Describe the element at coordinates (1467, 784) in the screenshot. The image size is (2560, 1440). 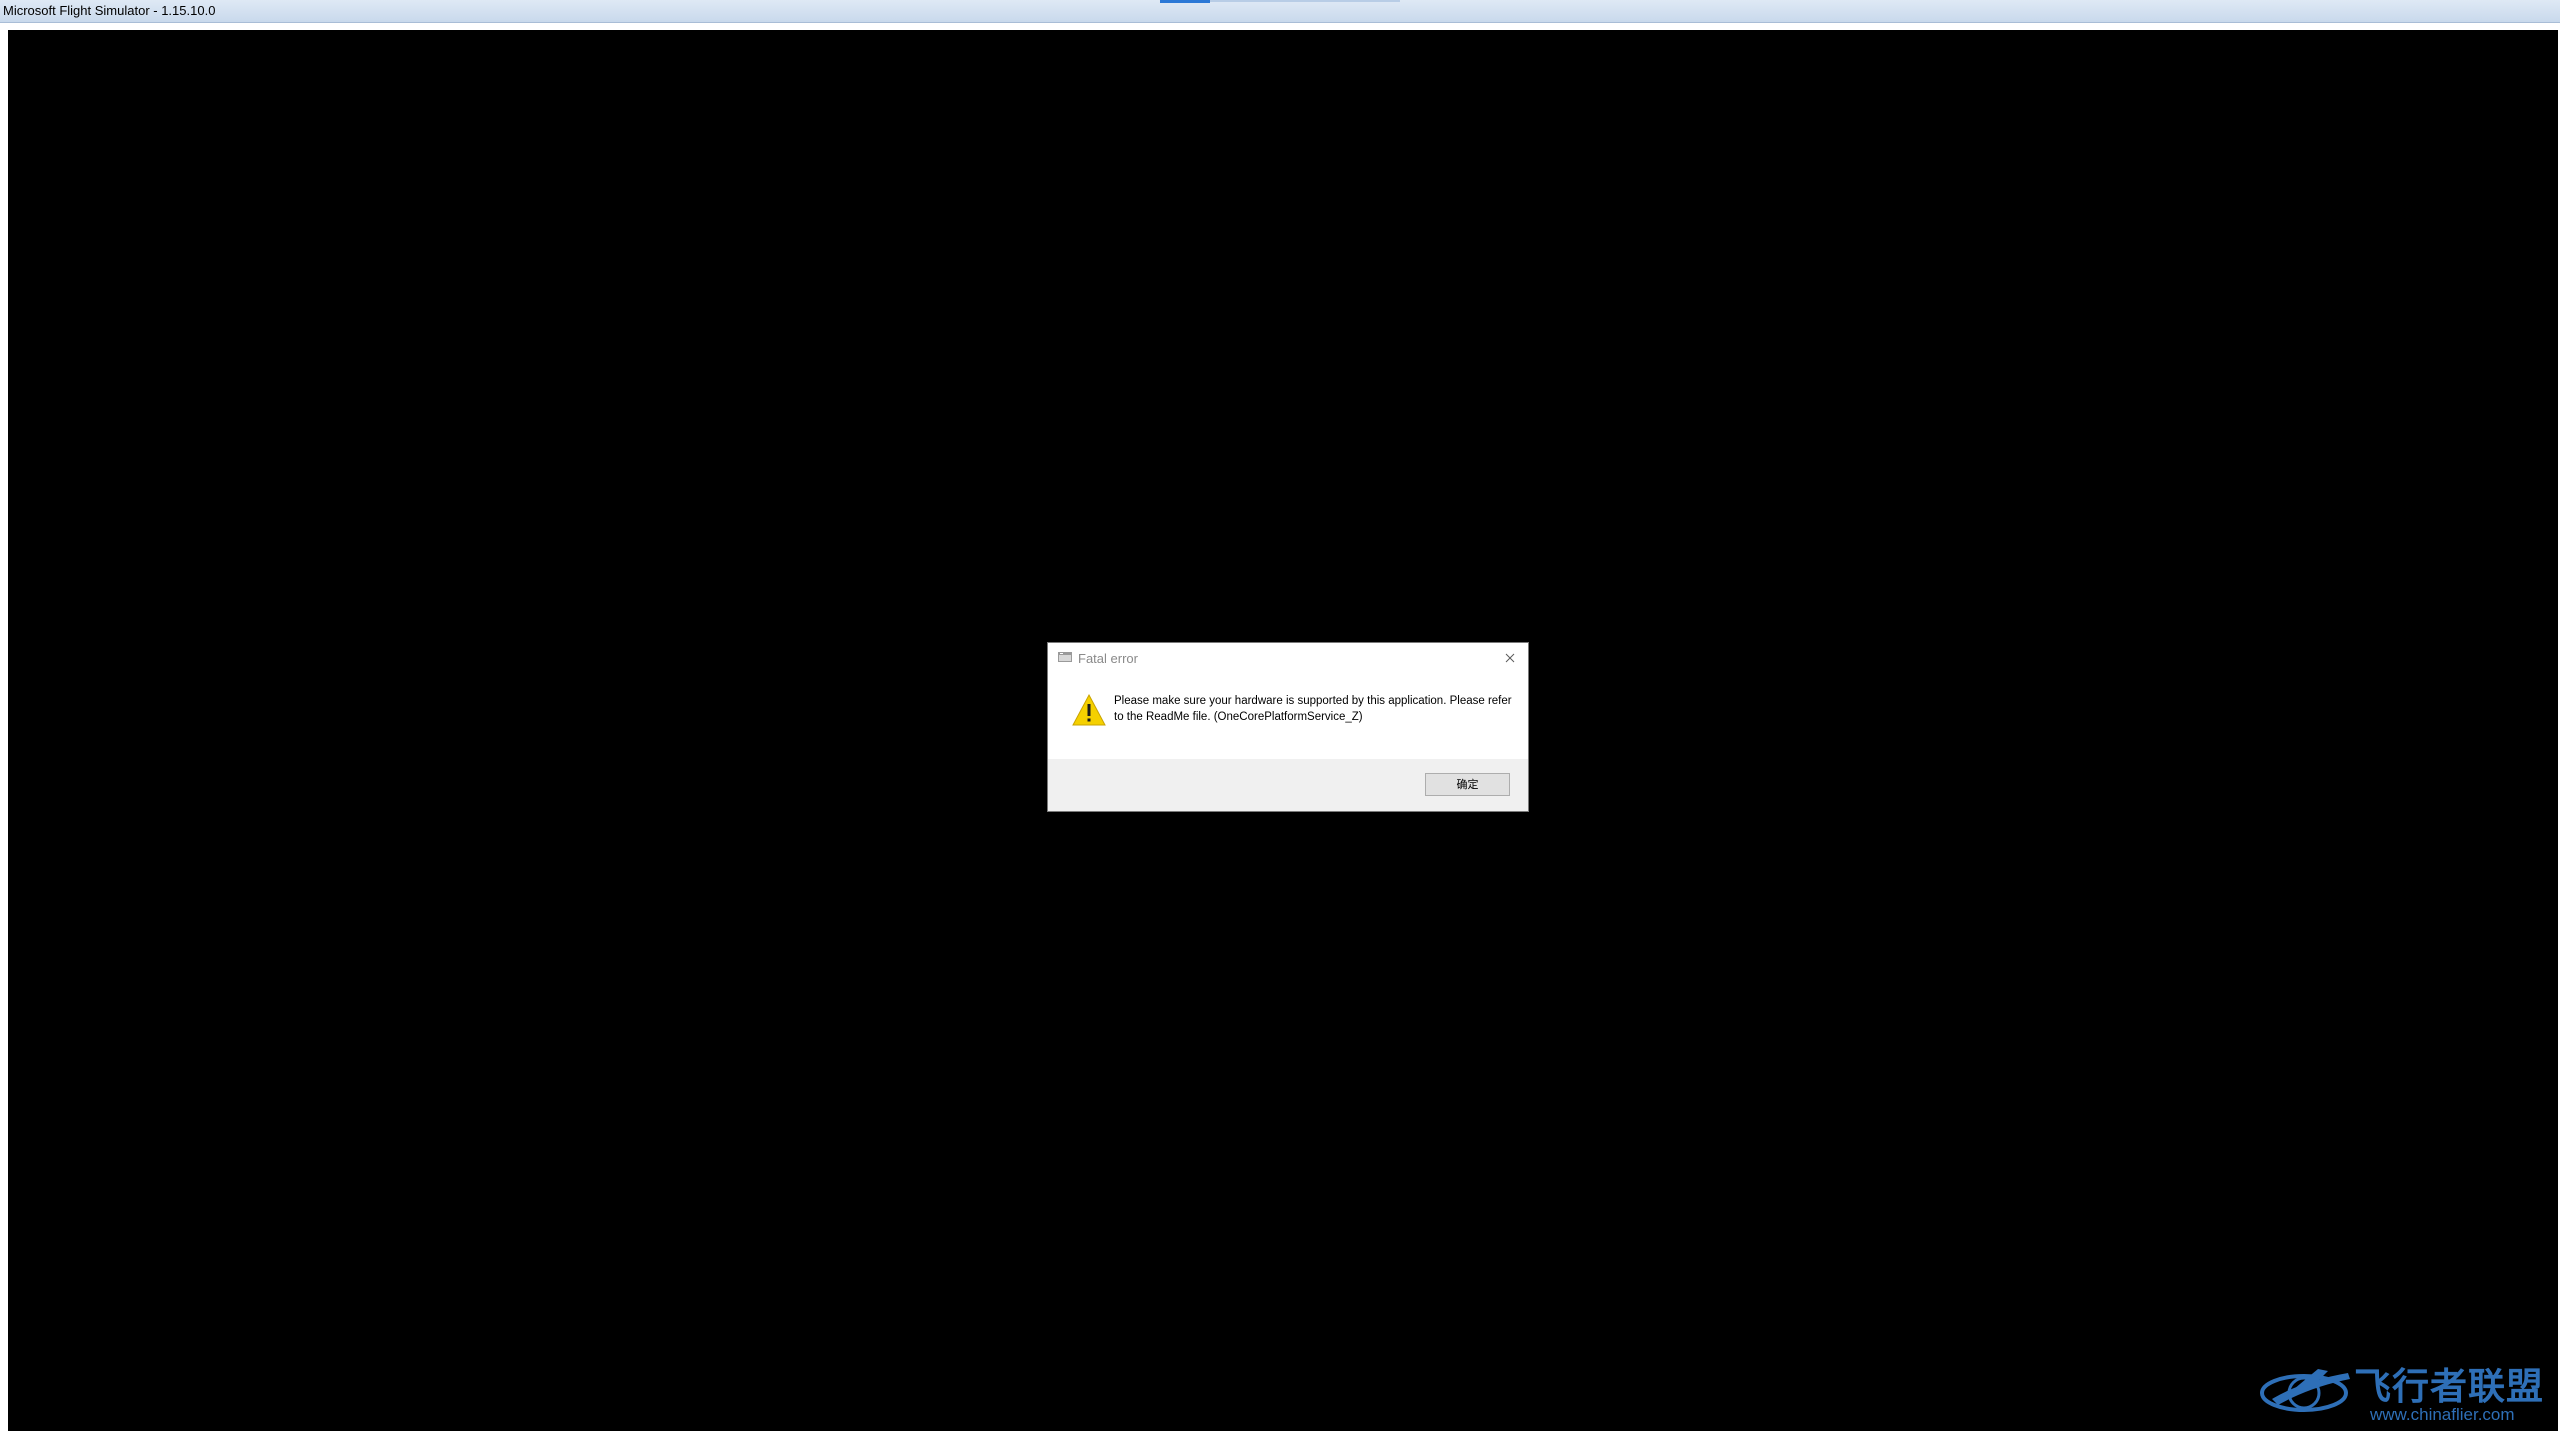
I see `ok-button: 确定` at that location.